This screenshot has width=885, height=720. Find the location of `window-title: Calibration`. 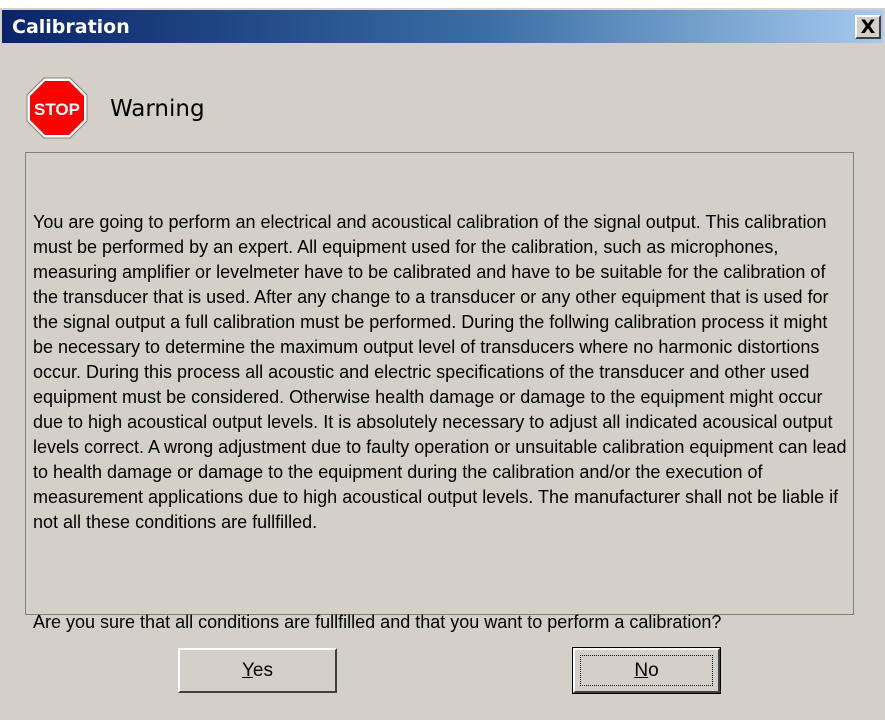

window-title: Calibration is located at coordinates (71, 27).